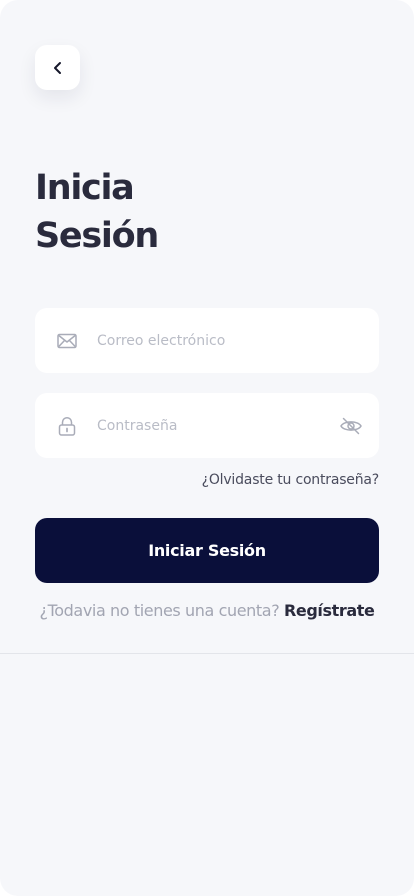 Image resolution: width=414 pixels, height=896 pixels. I want to click on back-button, so click(57, 67).